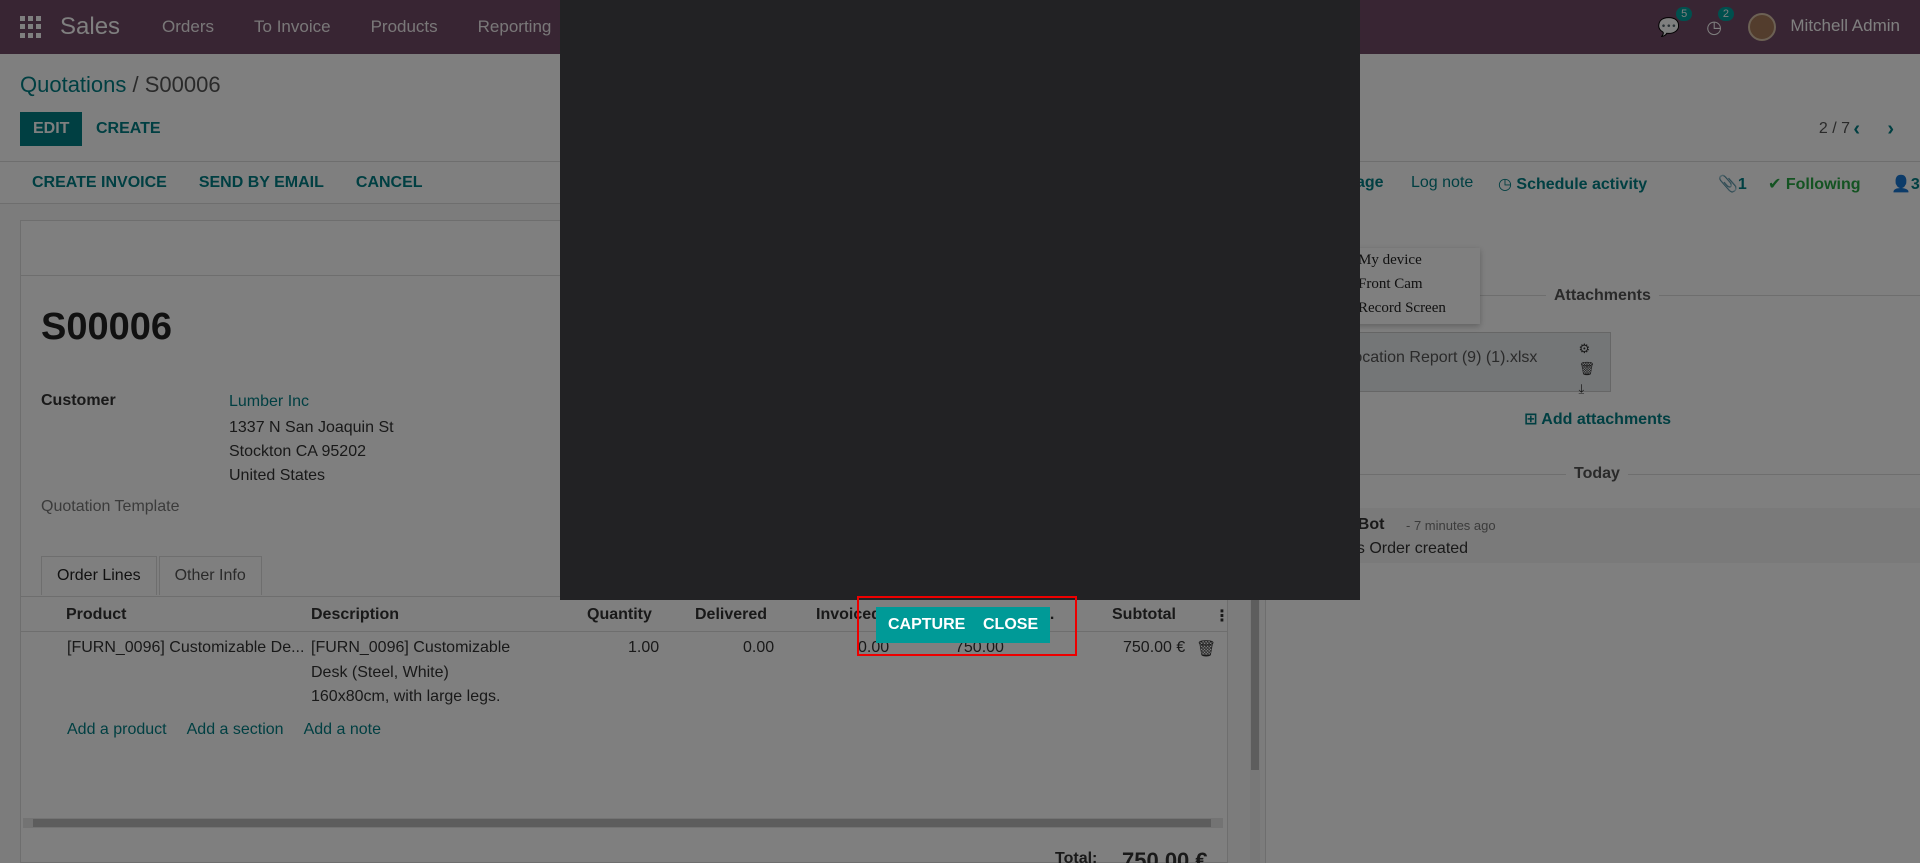 Image resolution: width=1920 pixels, height=863 pixels. Describe the element at coordinates (967, 626) in the screenshot. I see `highlight-box` at that location.